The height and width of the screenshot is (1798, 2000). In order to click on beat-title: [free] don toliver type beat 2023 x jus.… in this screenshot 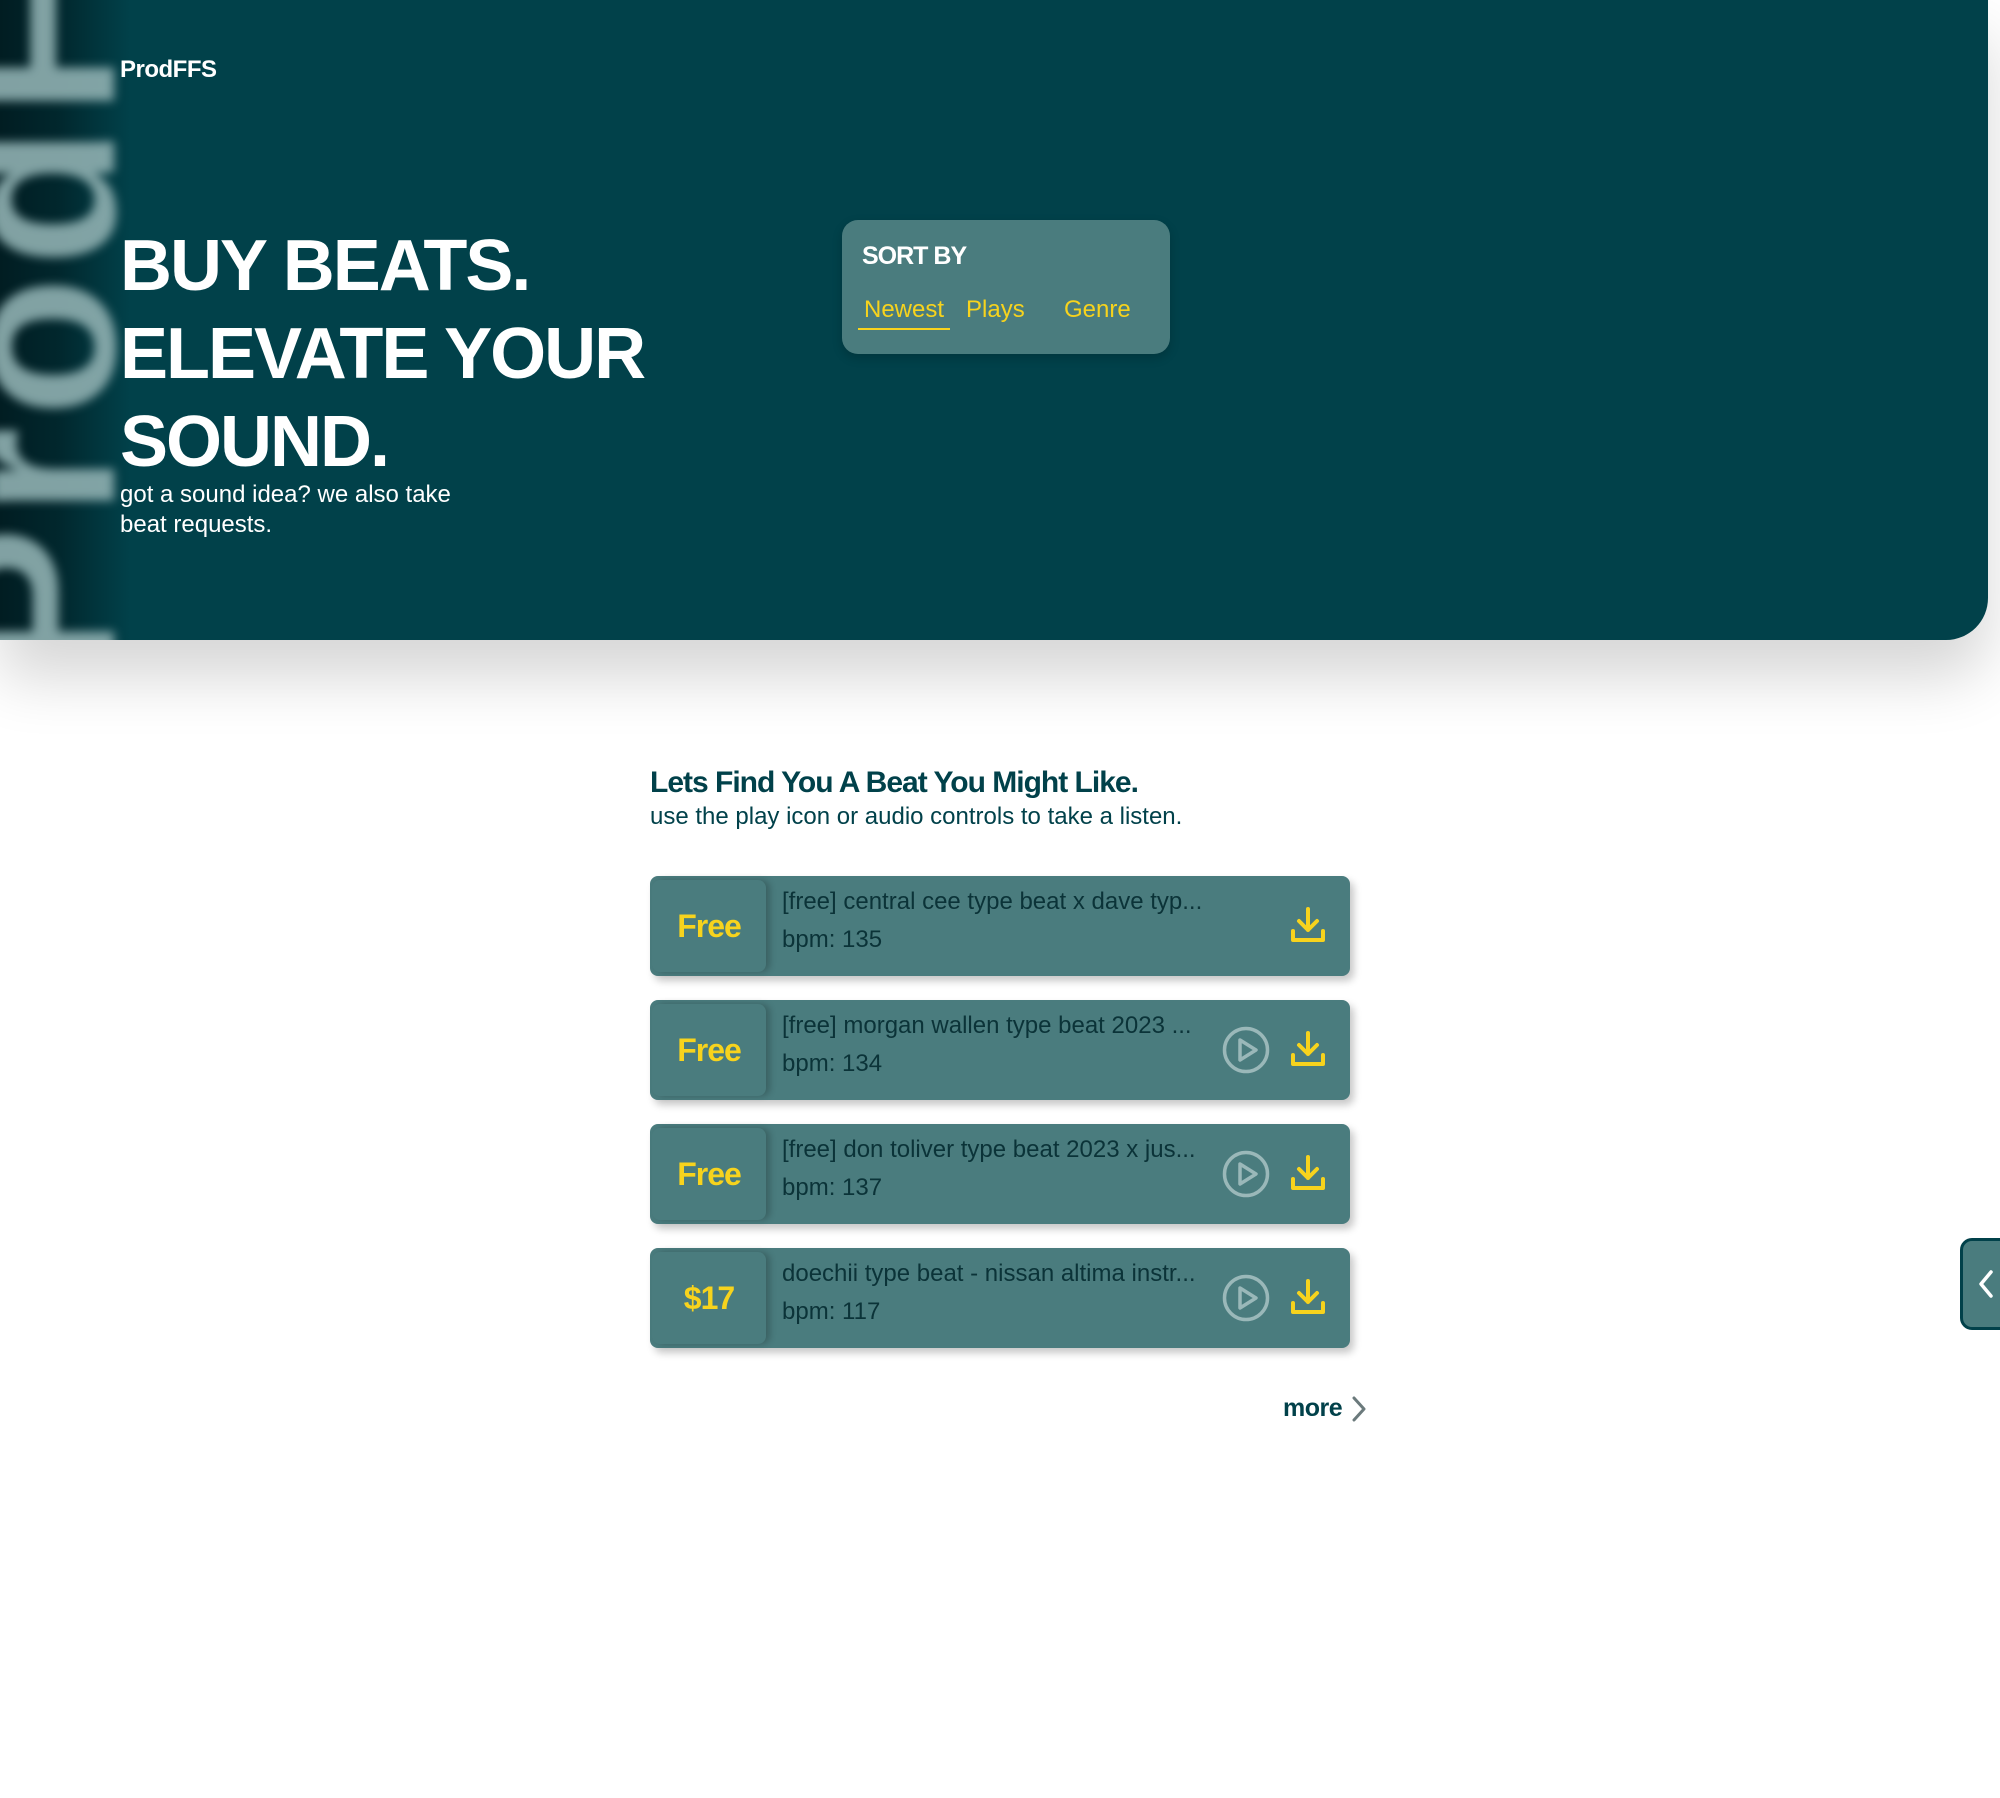, I will do `click(989, 1149)`.